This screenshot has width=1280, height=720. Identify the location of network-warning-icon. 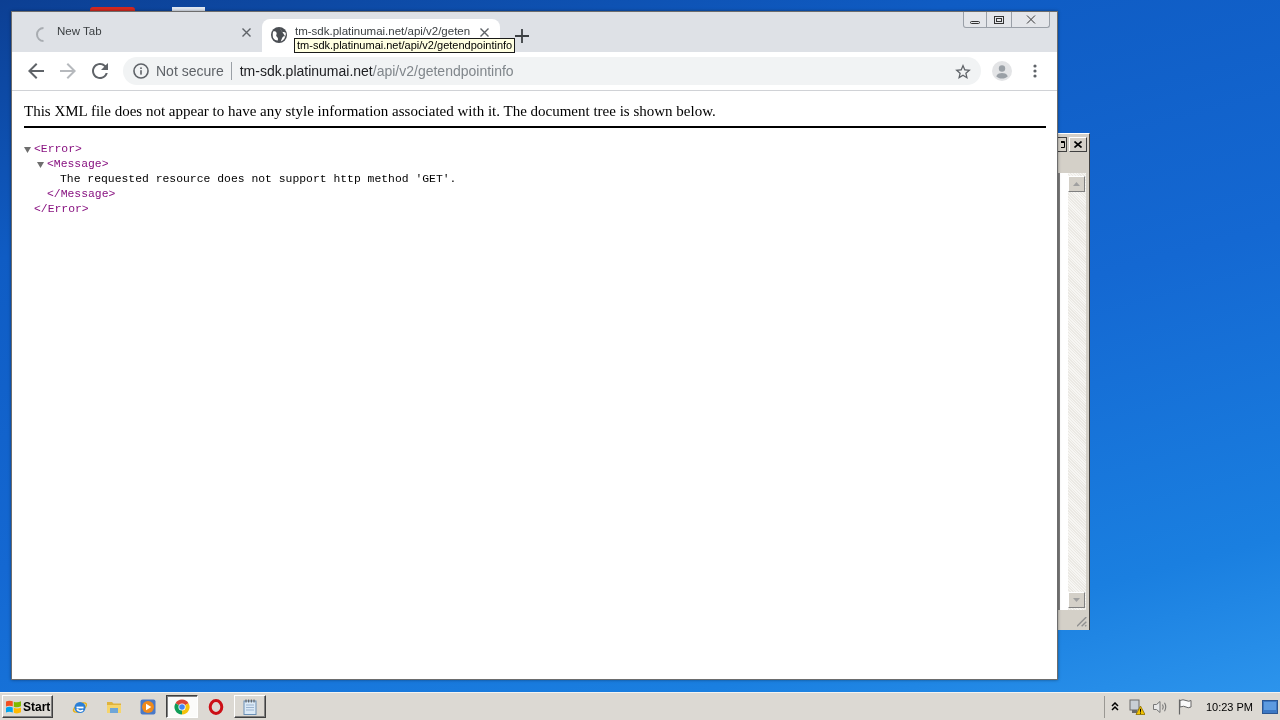
(1136, 706).